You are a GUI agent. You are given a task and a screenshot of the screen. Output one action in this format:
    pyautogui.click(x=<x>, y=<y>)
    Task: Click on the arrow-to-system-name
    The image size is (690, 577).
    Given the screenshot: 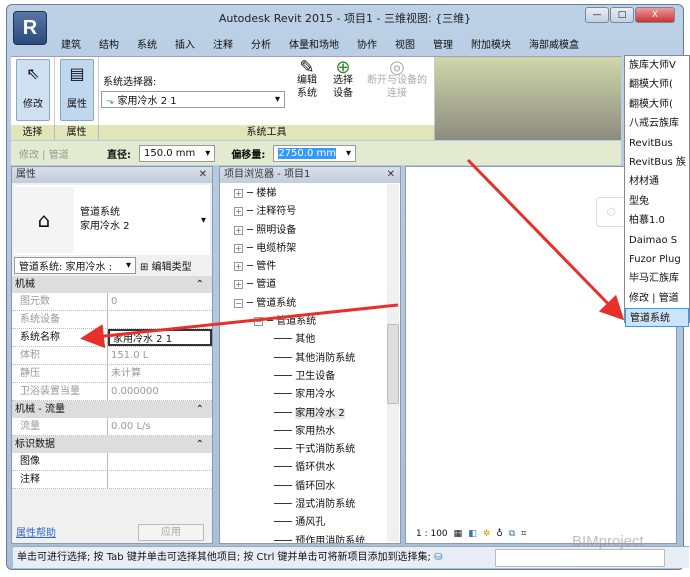 What is the action you would take?
    pyautogui.click(x=239, y=326)
    